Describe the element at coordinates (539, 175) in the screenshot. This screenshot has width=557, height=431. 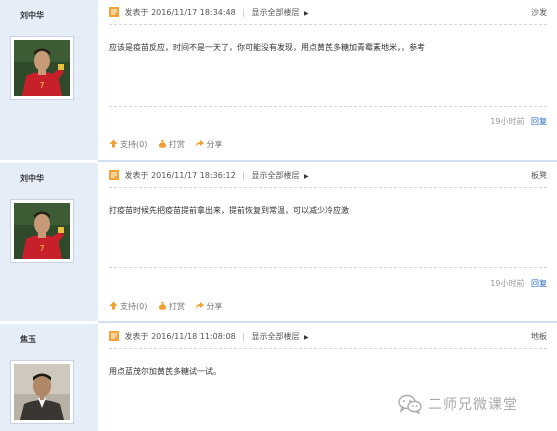
I see `floor-label: 板凳` at that location.